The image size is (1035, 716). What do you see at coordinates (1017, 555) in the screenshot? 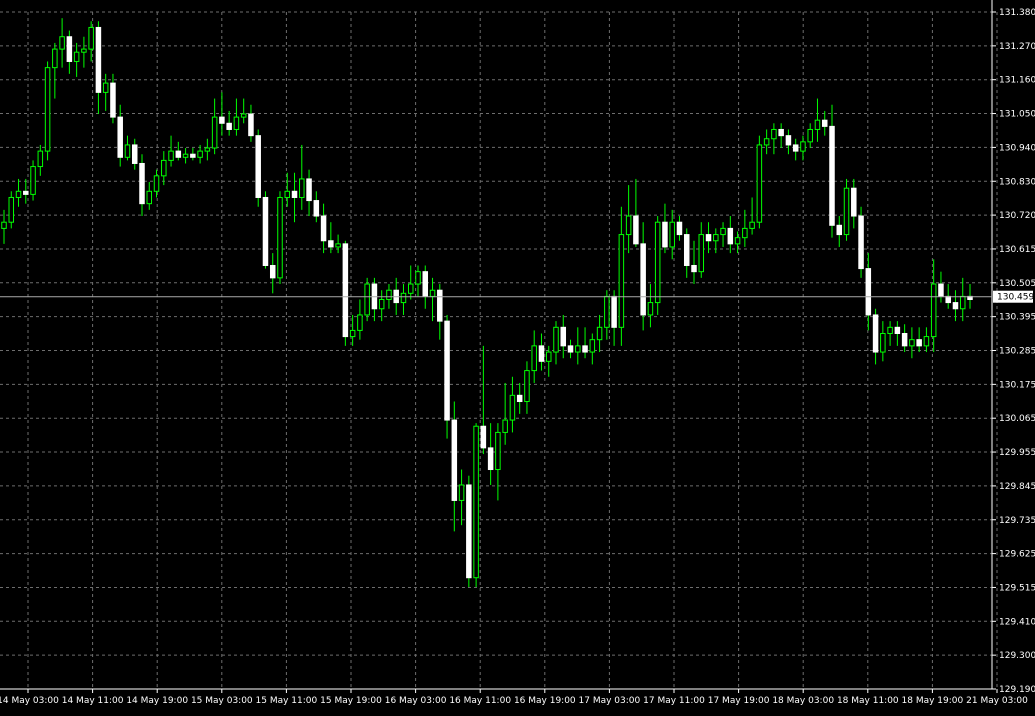
I see `price-tick-label: 129.625` at bounding box center [1017, 555].